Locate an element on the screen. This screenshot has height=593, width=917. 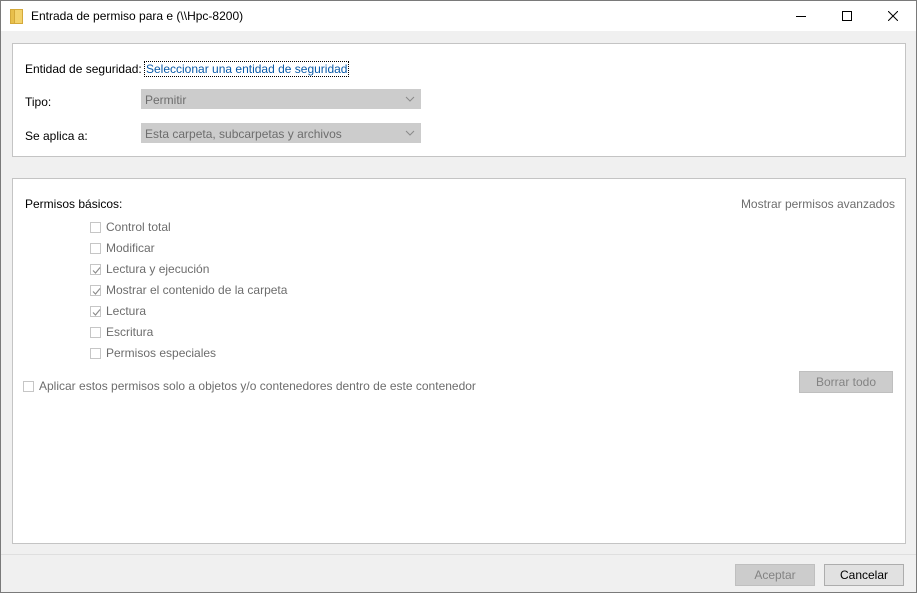
maximize-button is located at coordinates (847, 16).